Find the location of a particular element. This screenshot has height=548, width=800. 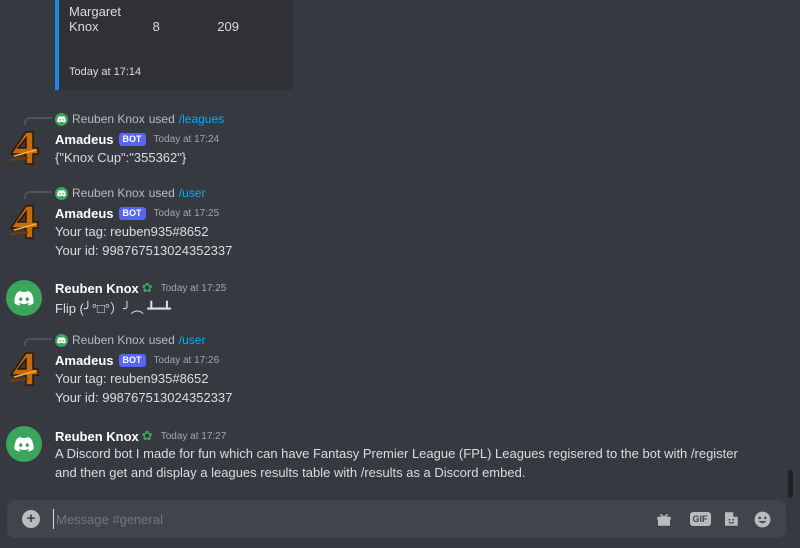

gift-icon is located at coordinates (664, 519).